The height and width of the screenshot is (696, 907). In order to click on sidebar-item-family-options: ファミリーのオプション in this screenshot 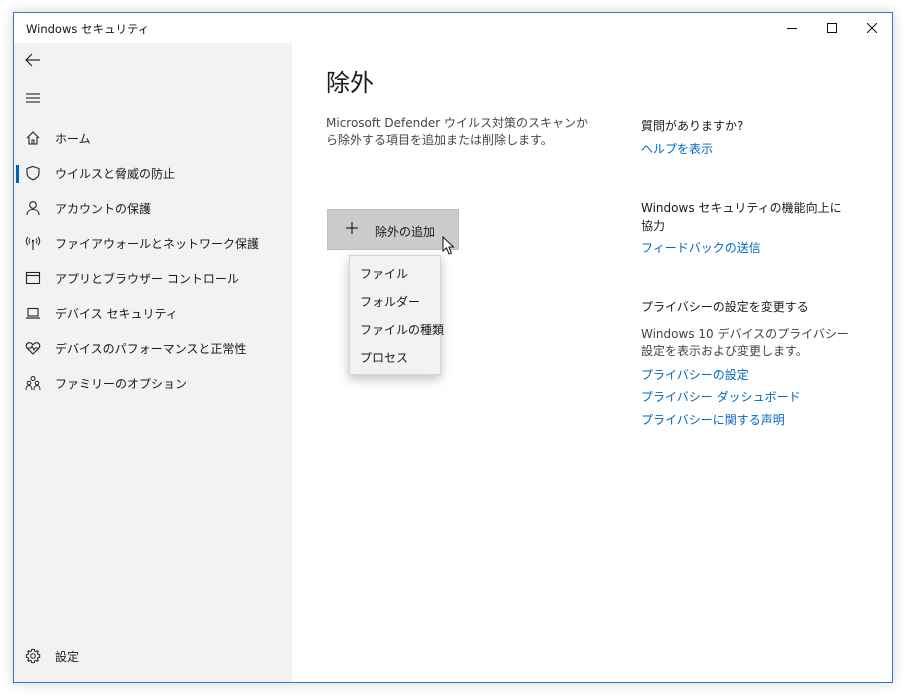, I will do `click(153, 384)`.